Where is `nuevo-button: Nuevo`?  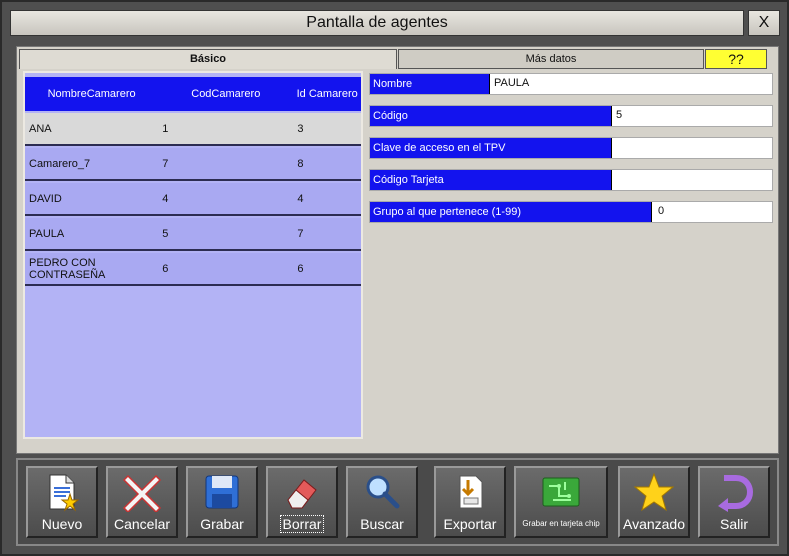
nuevo-button: Nuevo is located at coordinates (62, 502).